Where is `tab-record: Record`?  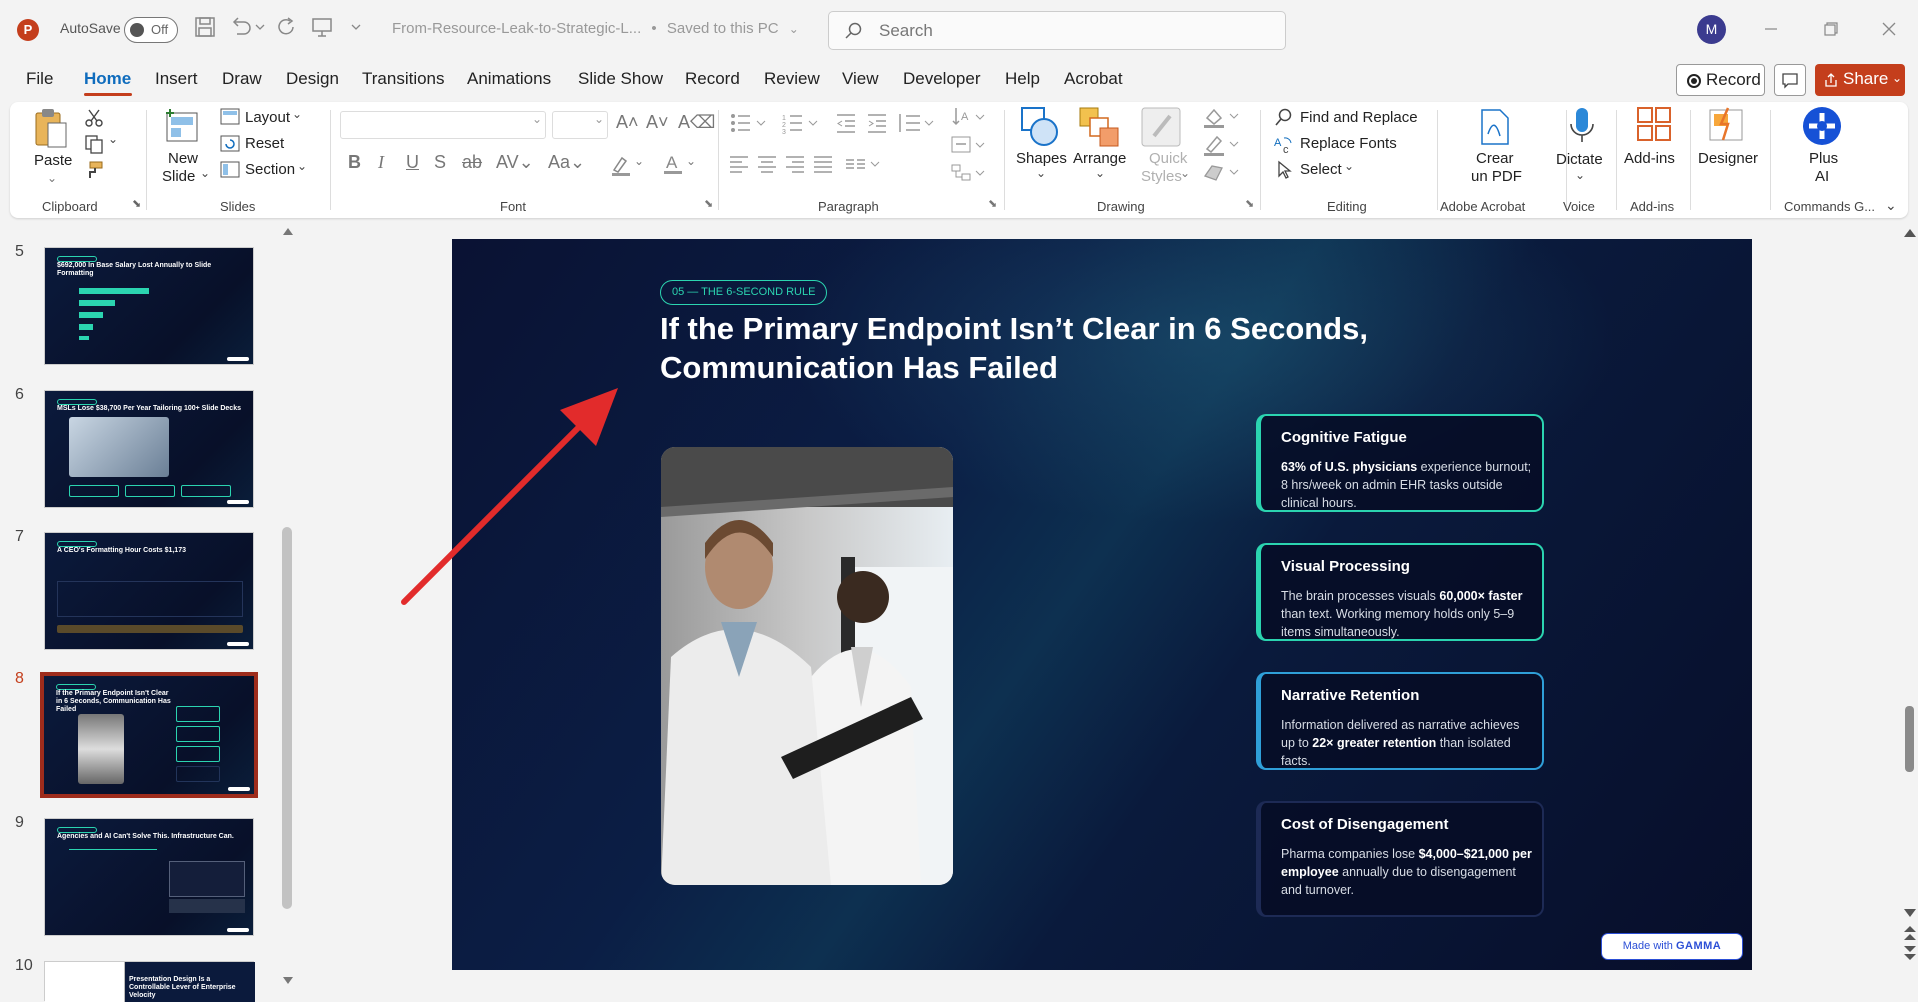
tab-record: Record is located at coordinates (712, 79).